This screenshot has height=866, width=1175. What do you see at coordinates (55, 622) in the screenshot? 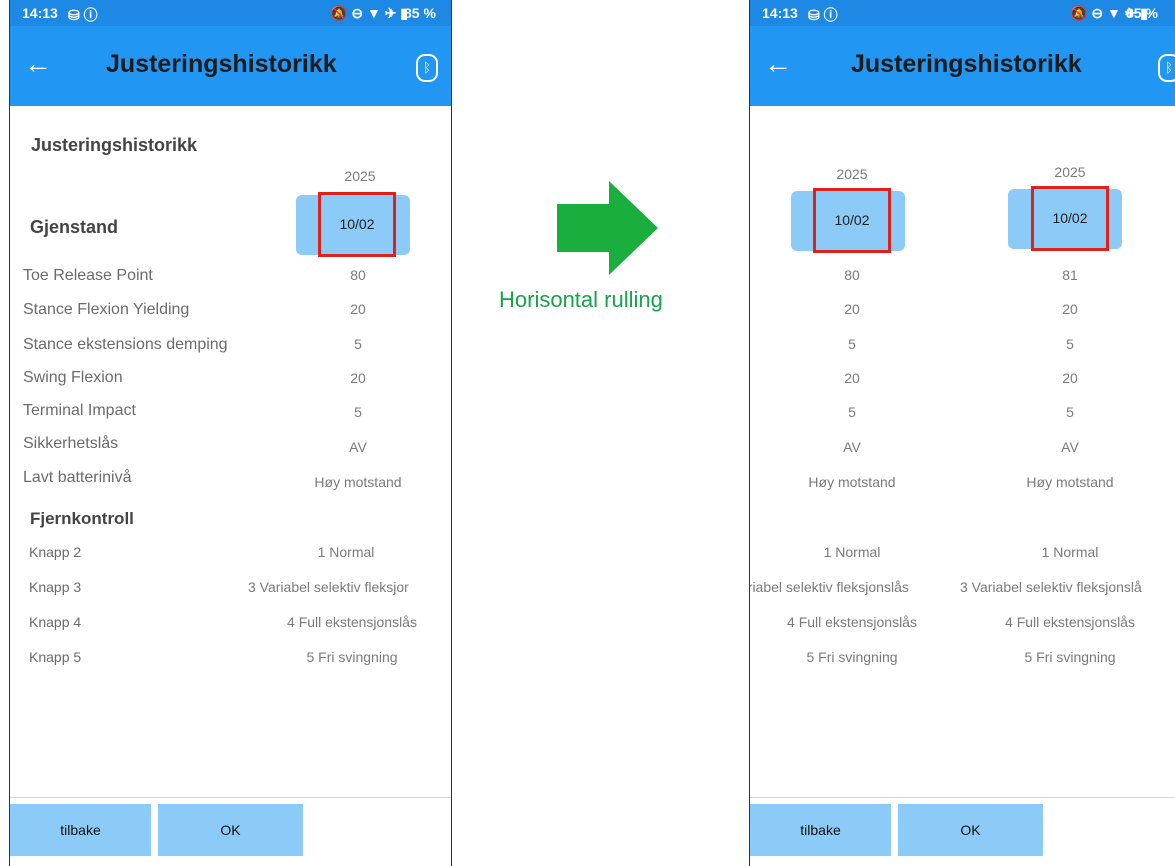
I see `remote-label: Knapp 4` at bounding box center [55, 622].